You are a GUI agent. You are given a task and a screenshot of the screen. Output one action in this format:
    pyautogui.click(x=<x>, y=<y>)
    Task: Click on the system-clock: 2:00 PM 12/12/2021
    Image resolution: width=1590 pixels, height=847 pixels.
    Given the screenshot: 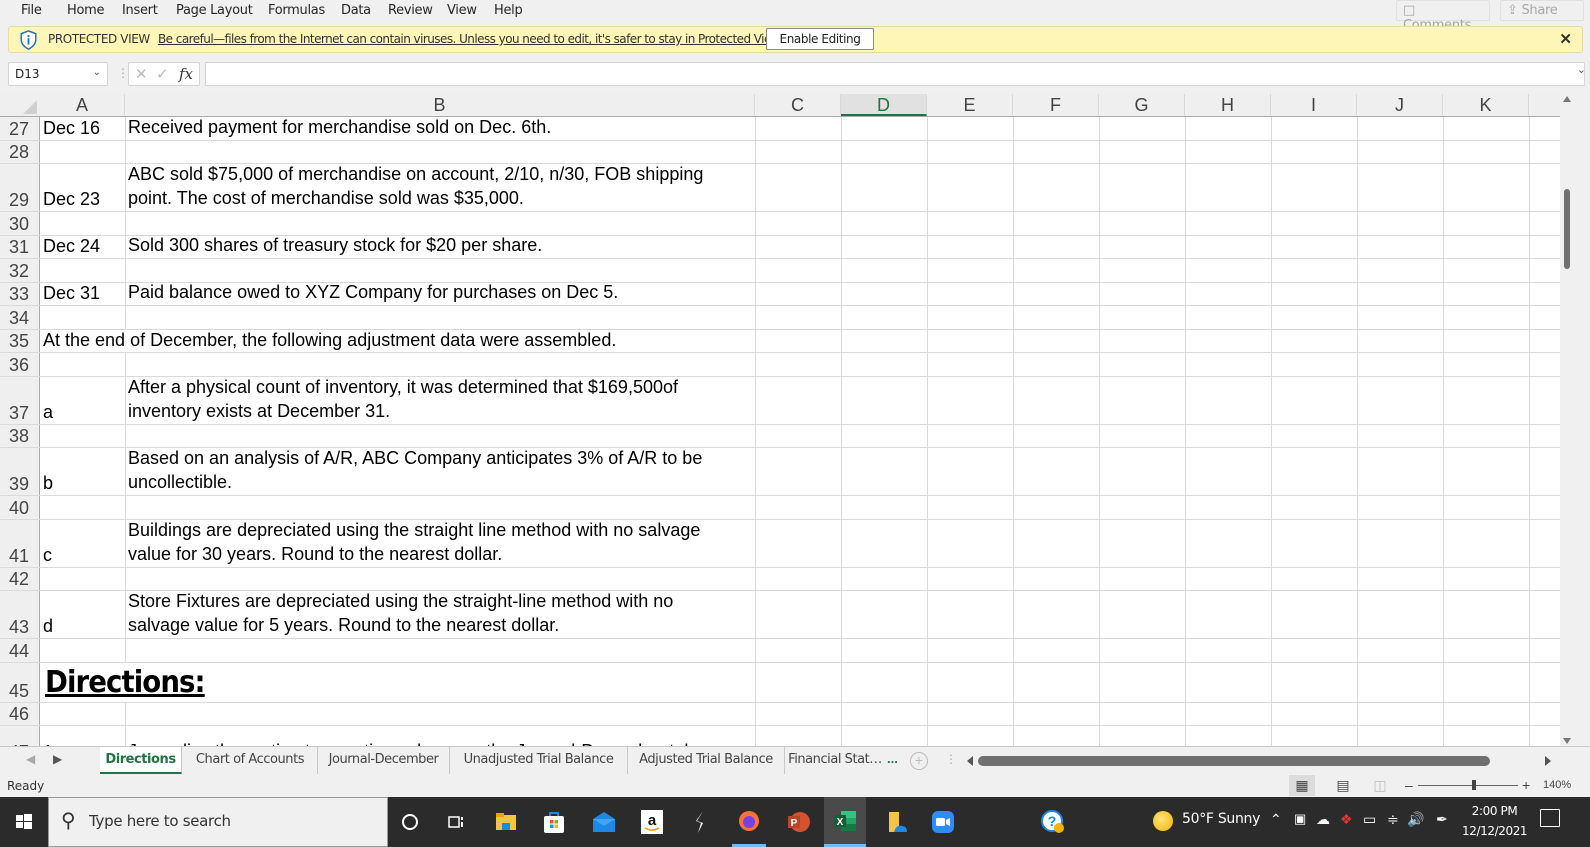 What is the action you would take?
    pyautogui.click(x=1495, y=821)
    